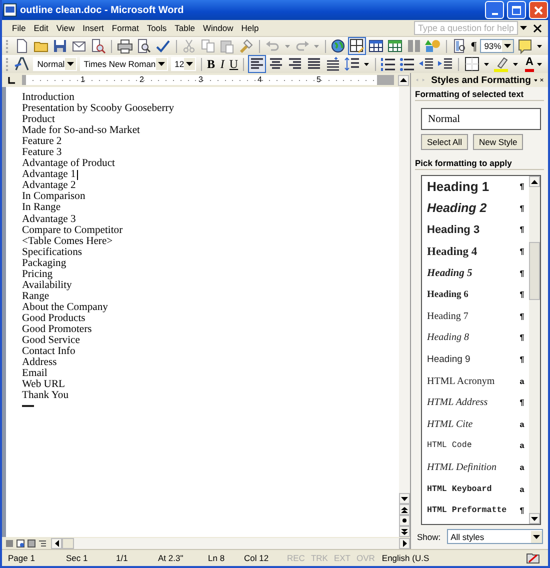  Describe the element at coordinates (357, 46) in the screenshot. I see `table-pencil-icon` at that location.